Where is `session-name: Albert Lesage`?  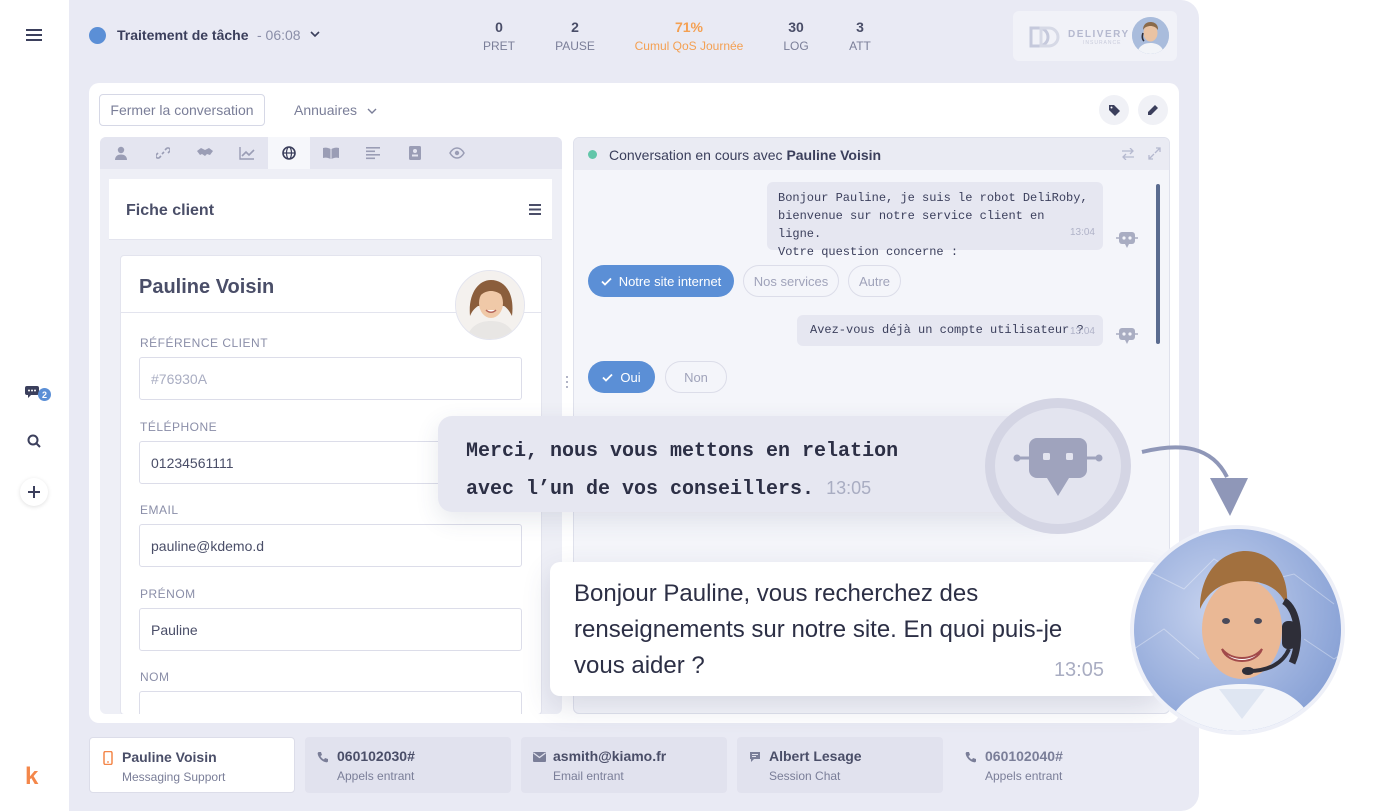
session-name: Albert Lesage is located at coordinates (815, 756).